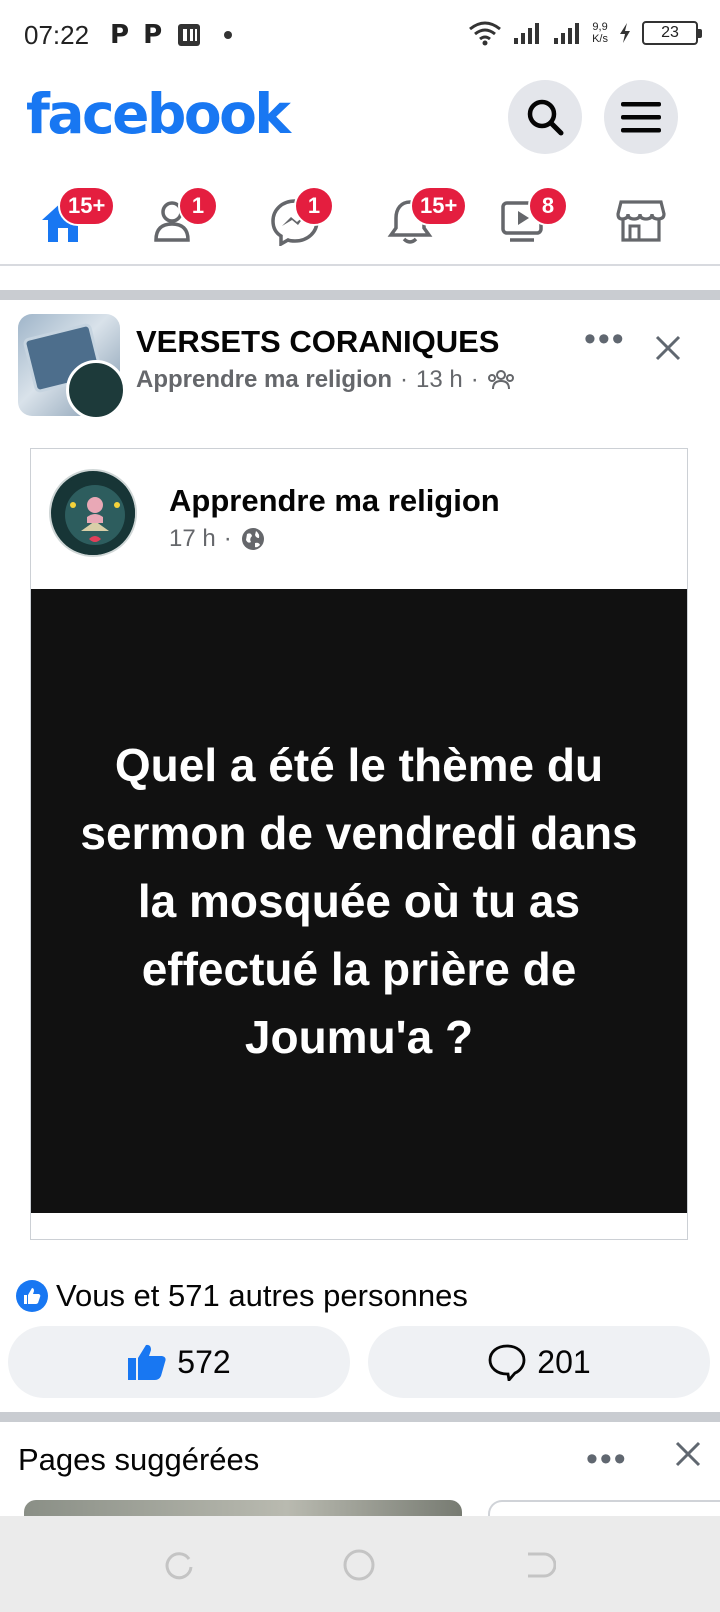  I want to click on recent-apps-icon, so click(179, 1565).